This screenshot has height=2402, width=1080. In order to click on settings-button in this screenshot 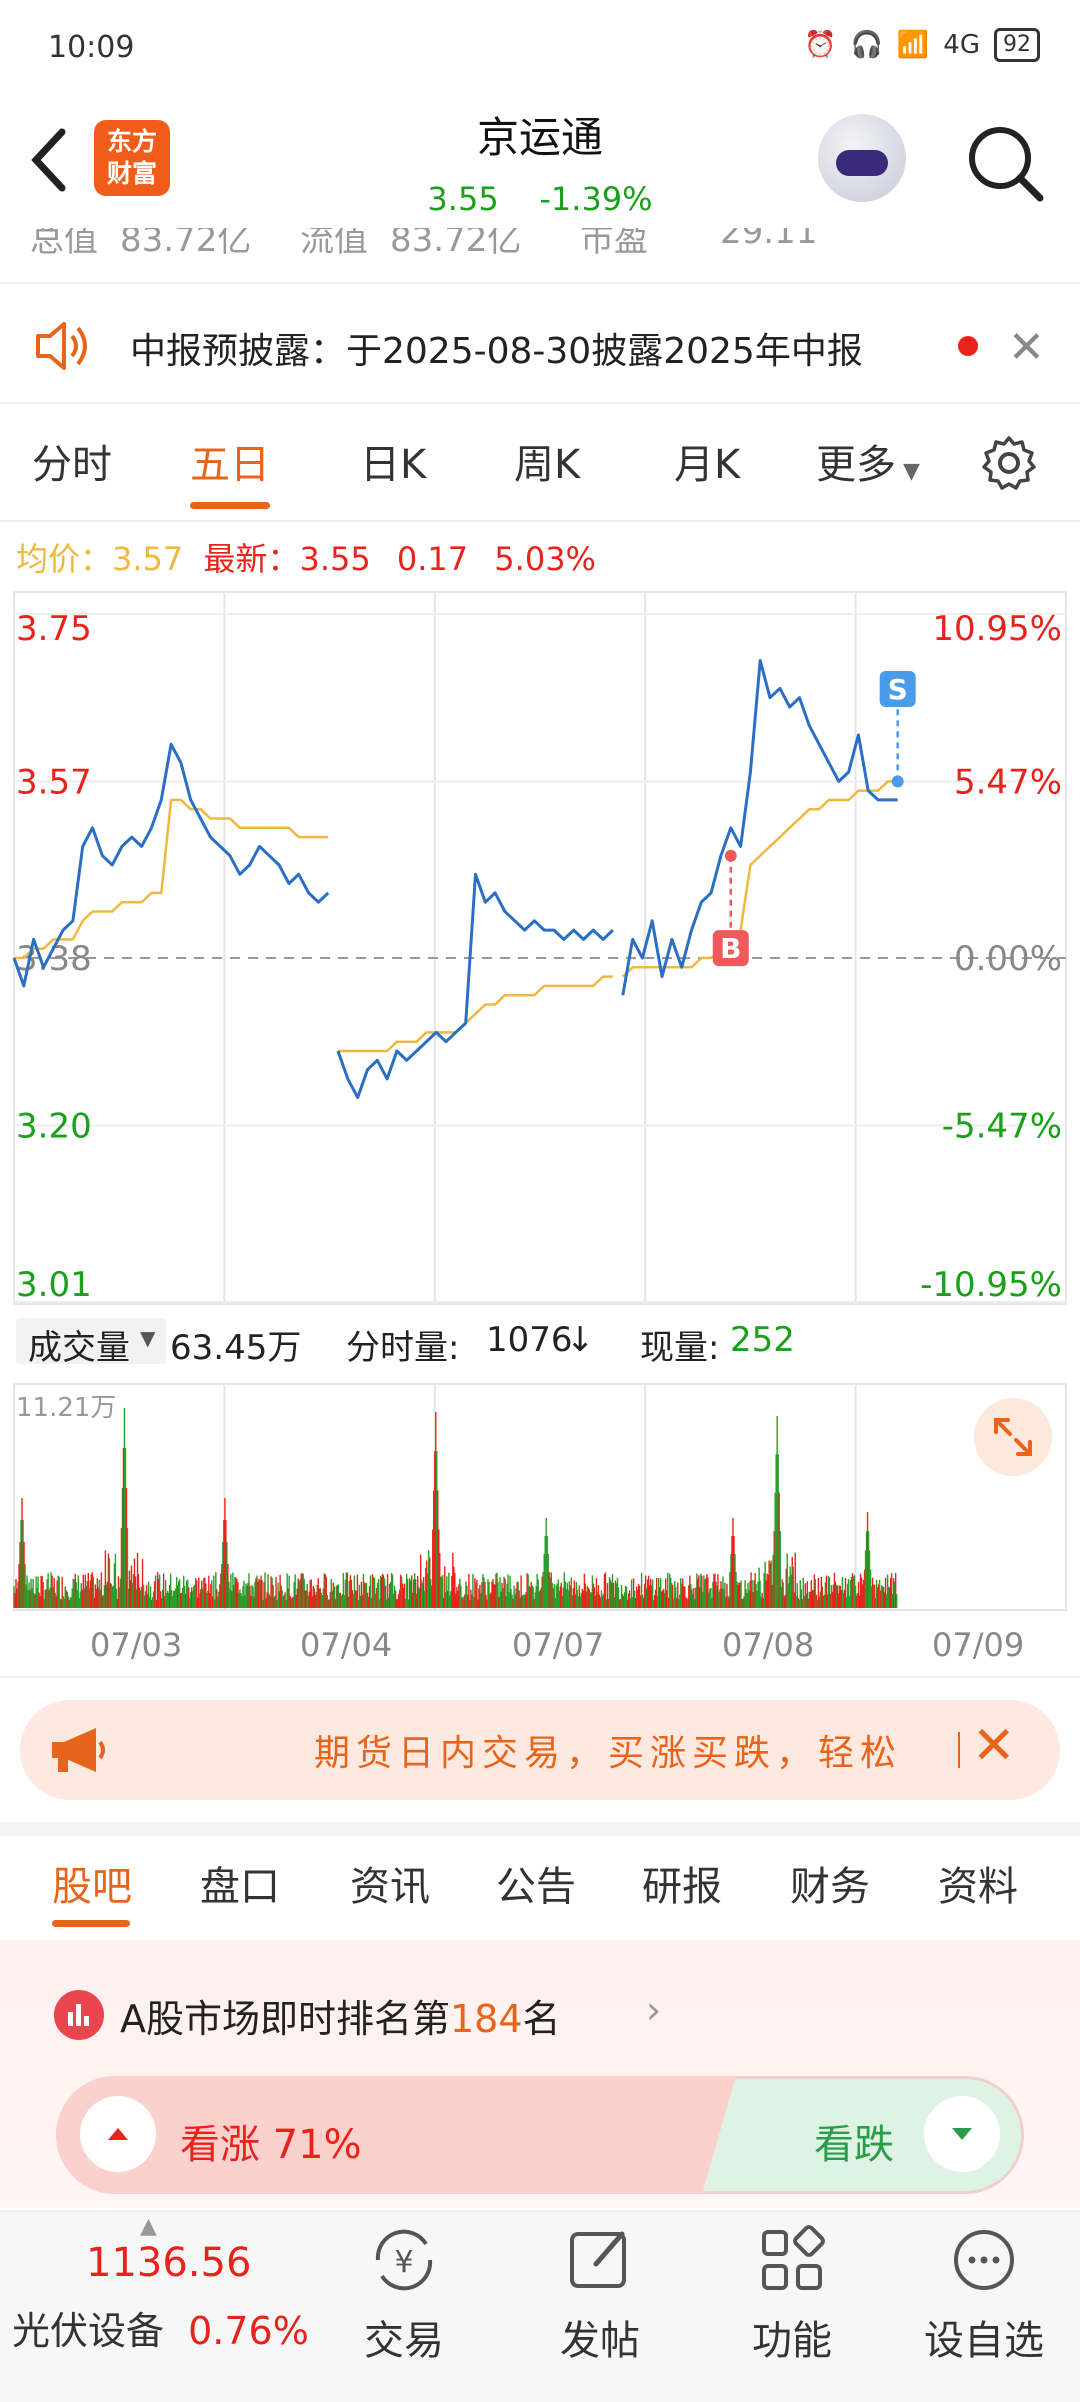, I will do `click(1009, 463)`.